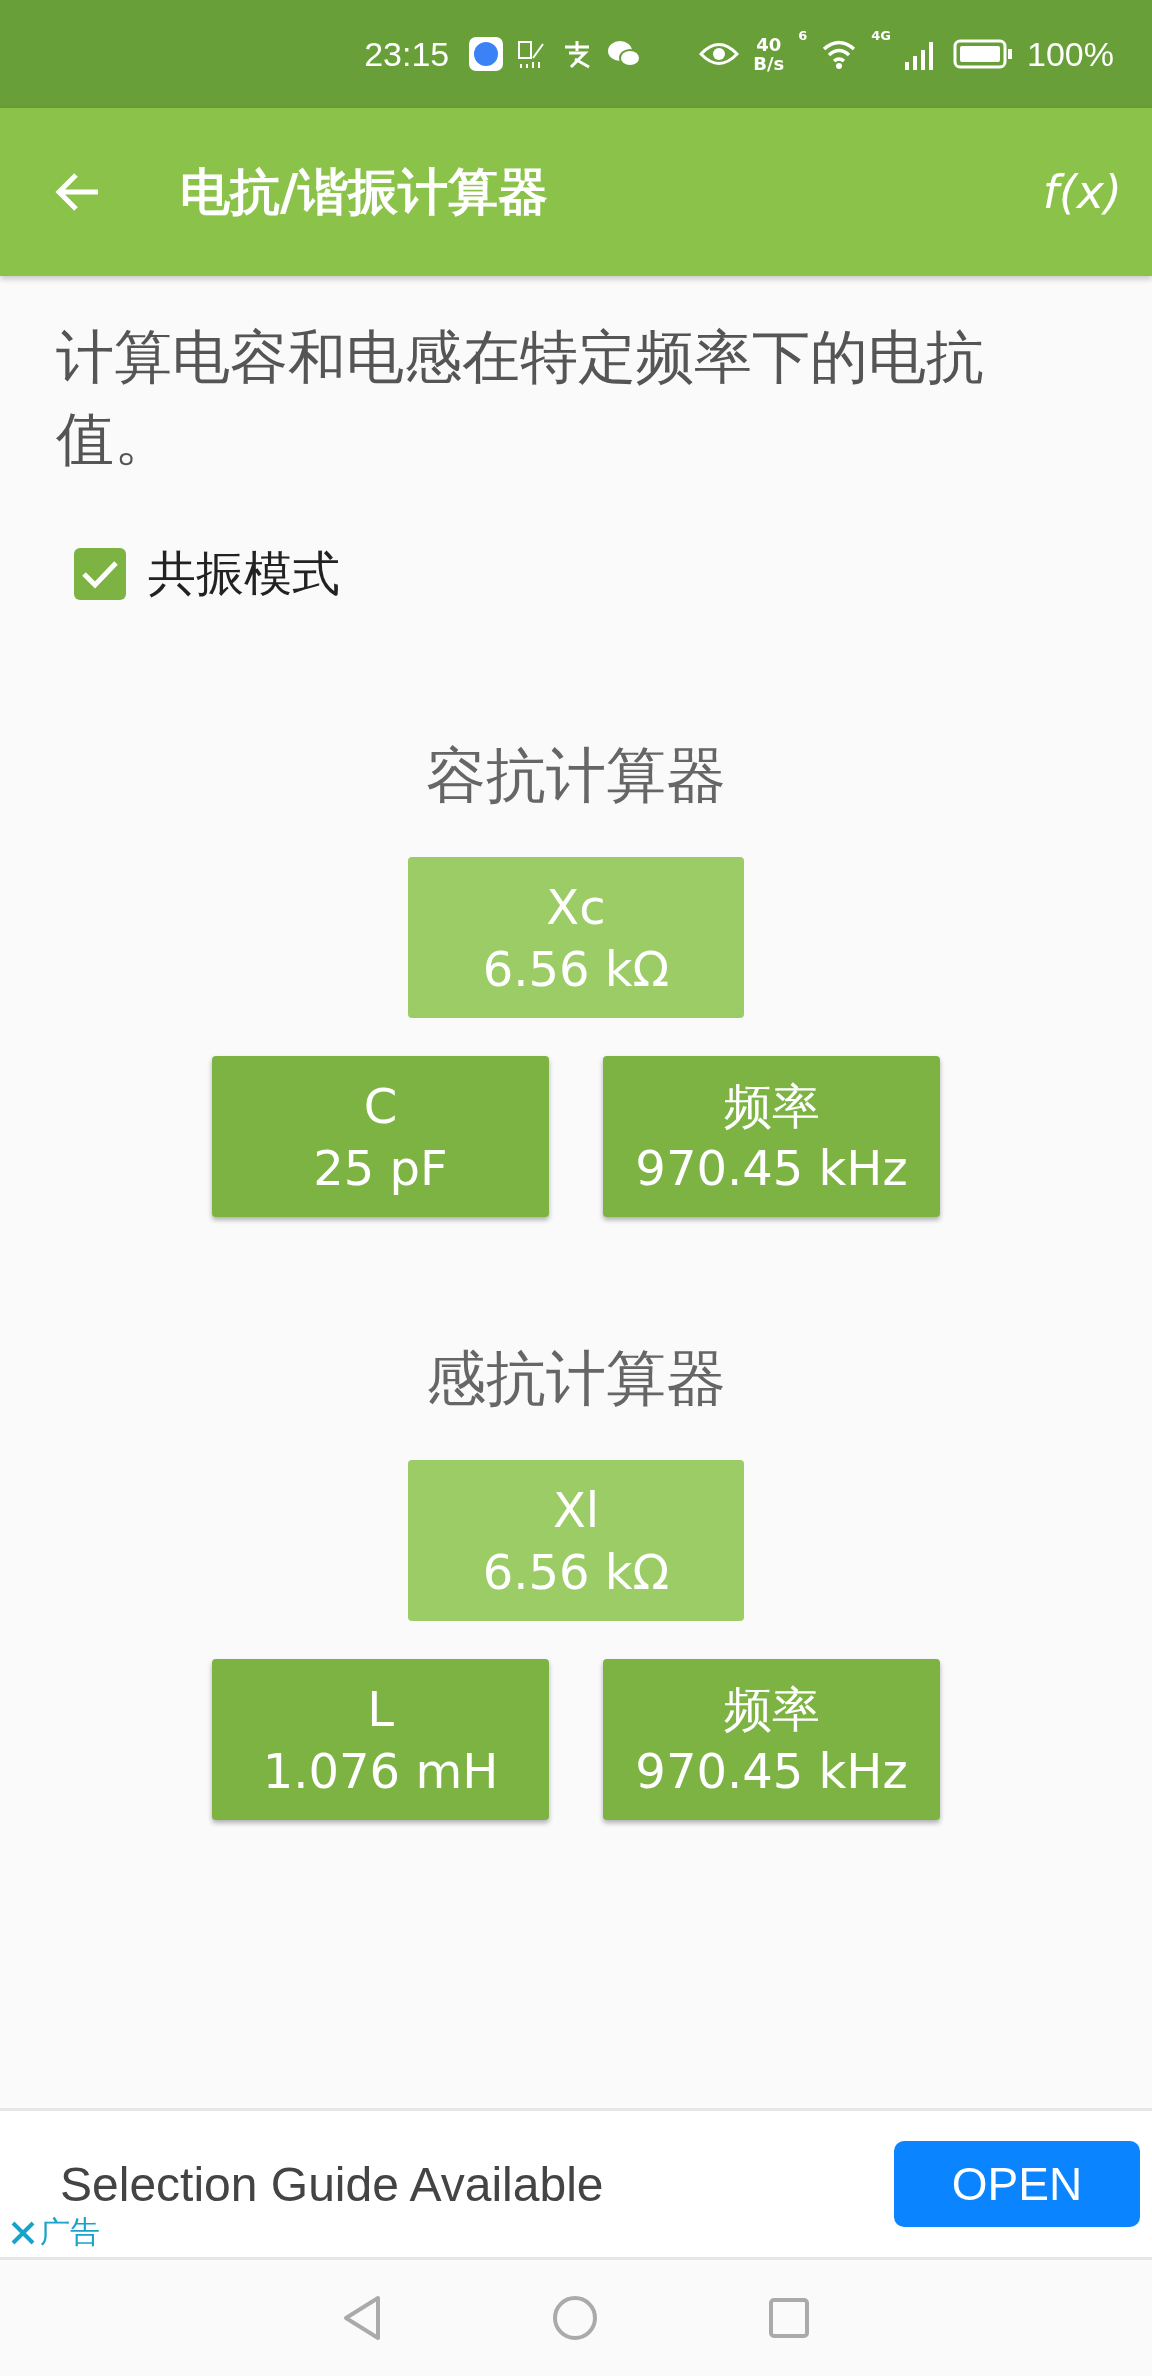  What do you see at coordinates (576, 1540) in the screenshot?
I see `result-button: Xl 6.56 kΩ` at bounding box center [576, 1540].